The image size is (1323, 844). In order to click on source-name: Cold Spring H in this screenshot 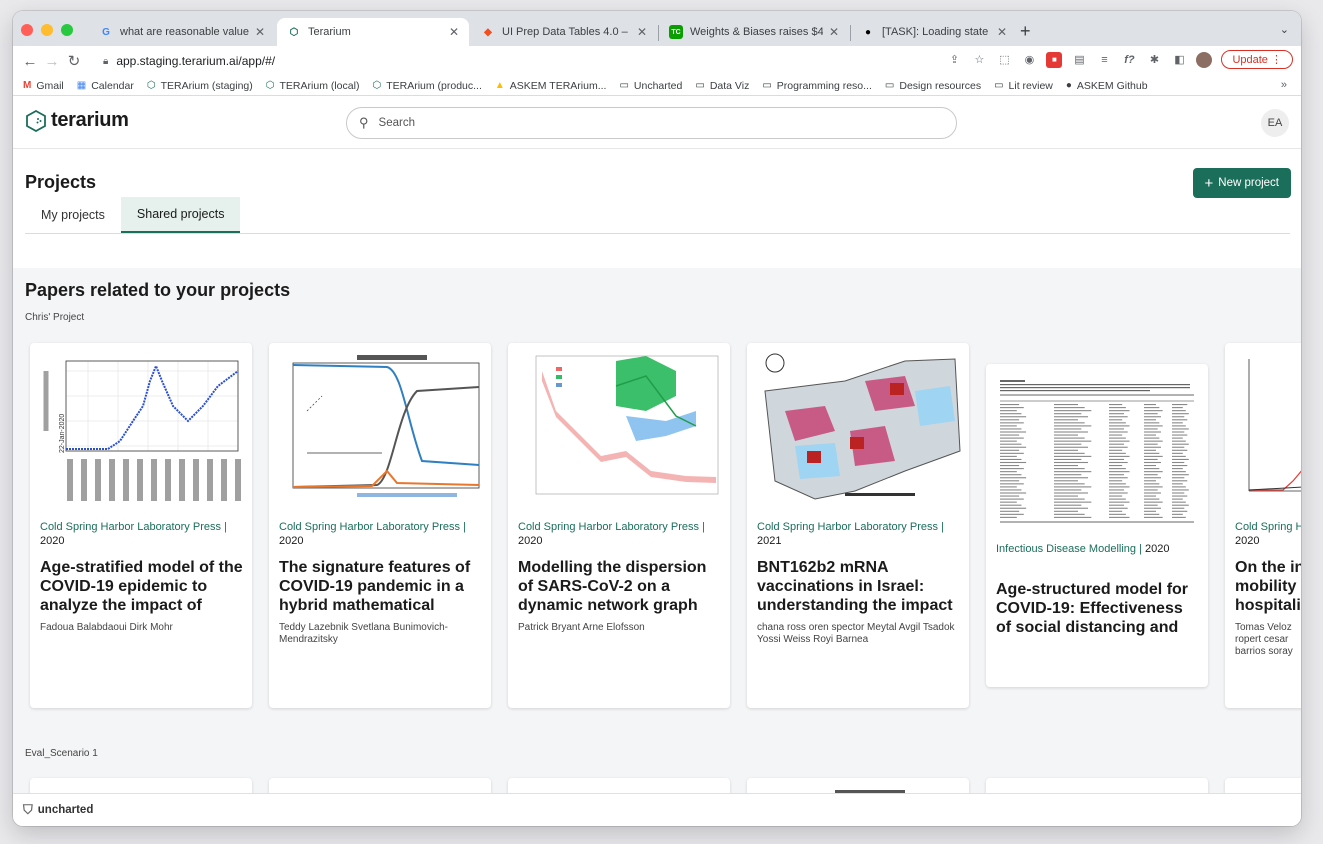, I will do `click(1268, 527)`.